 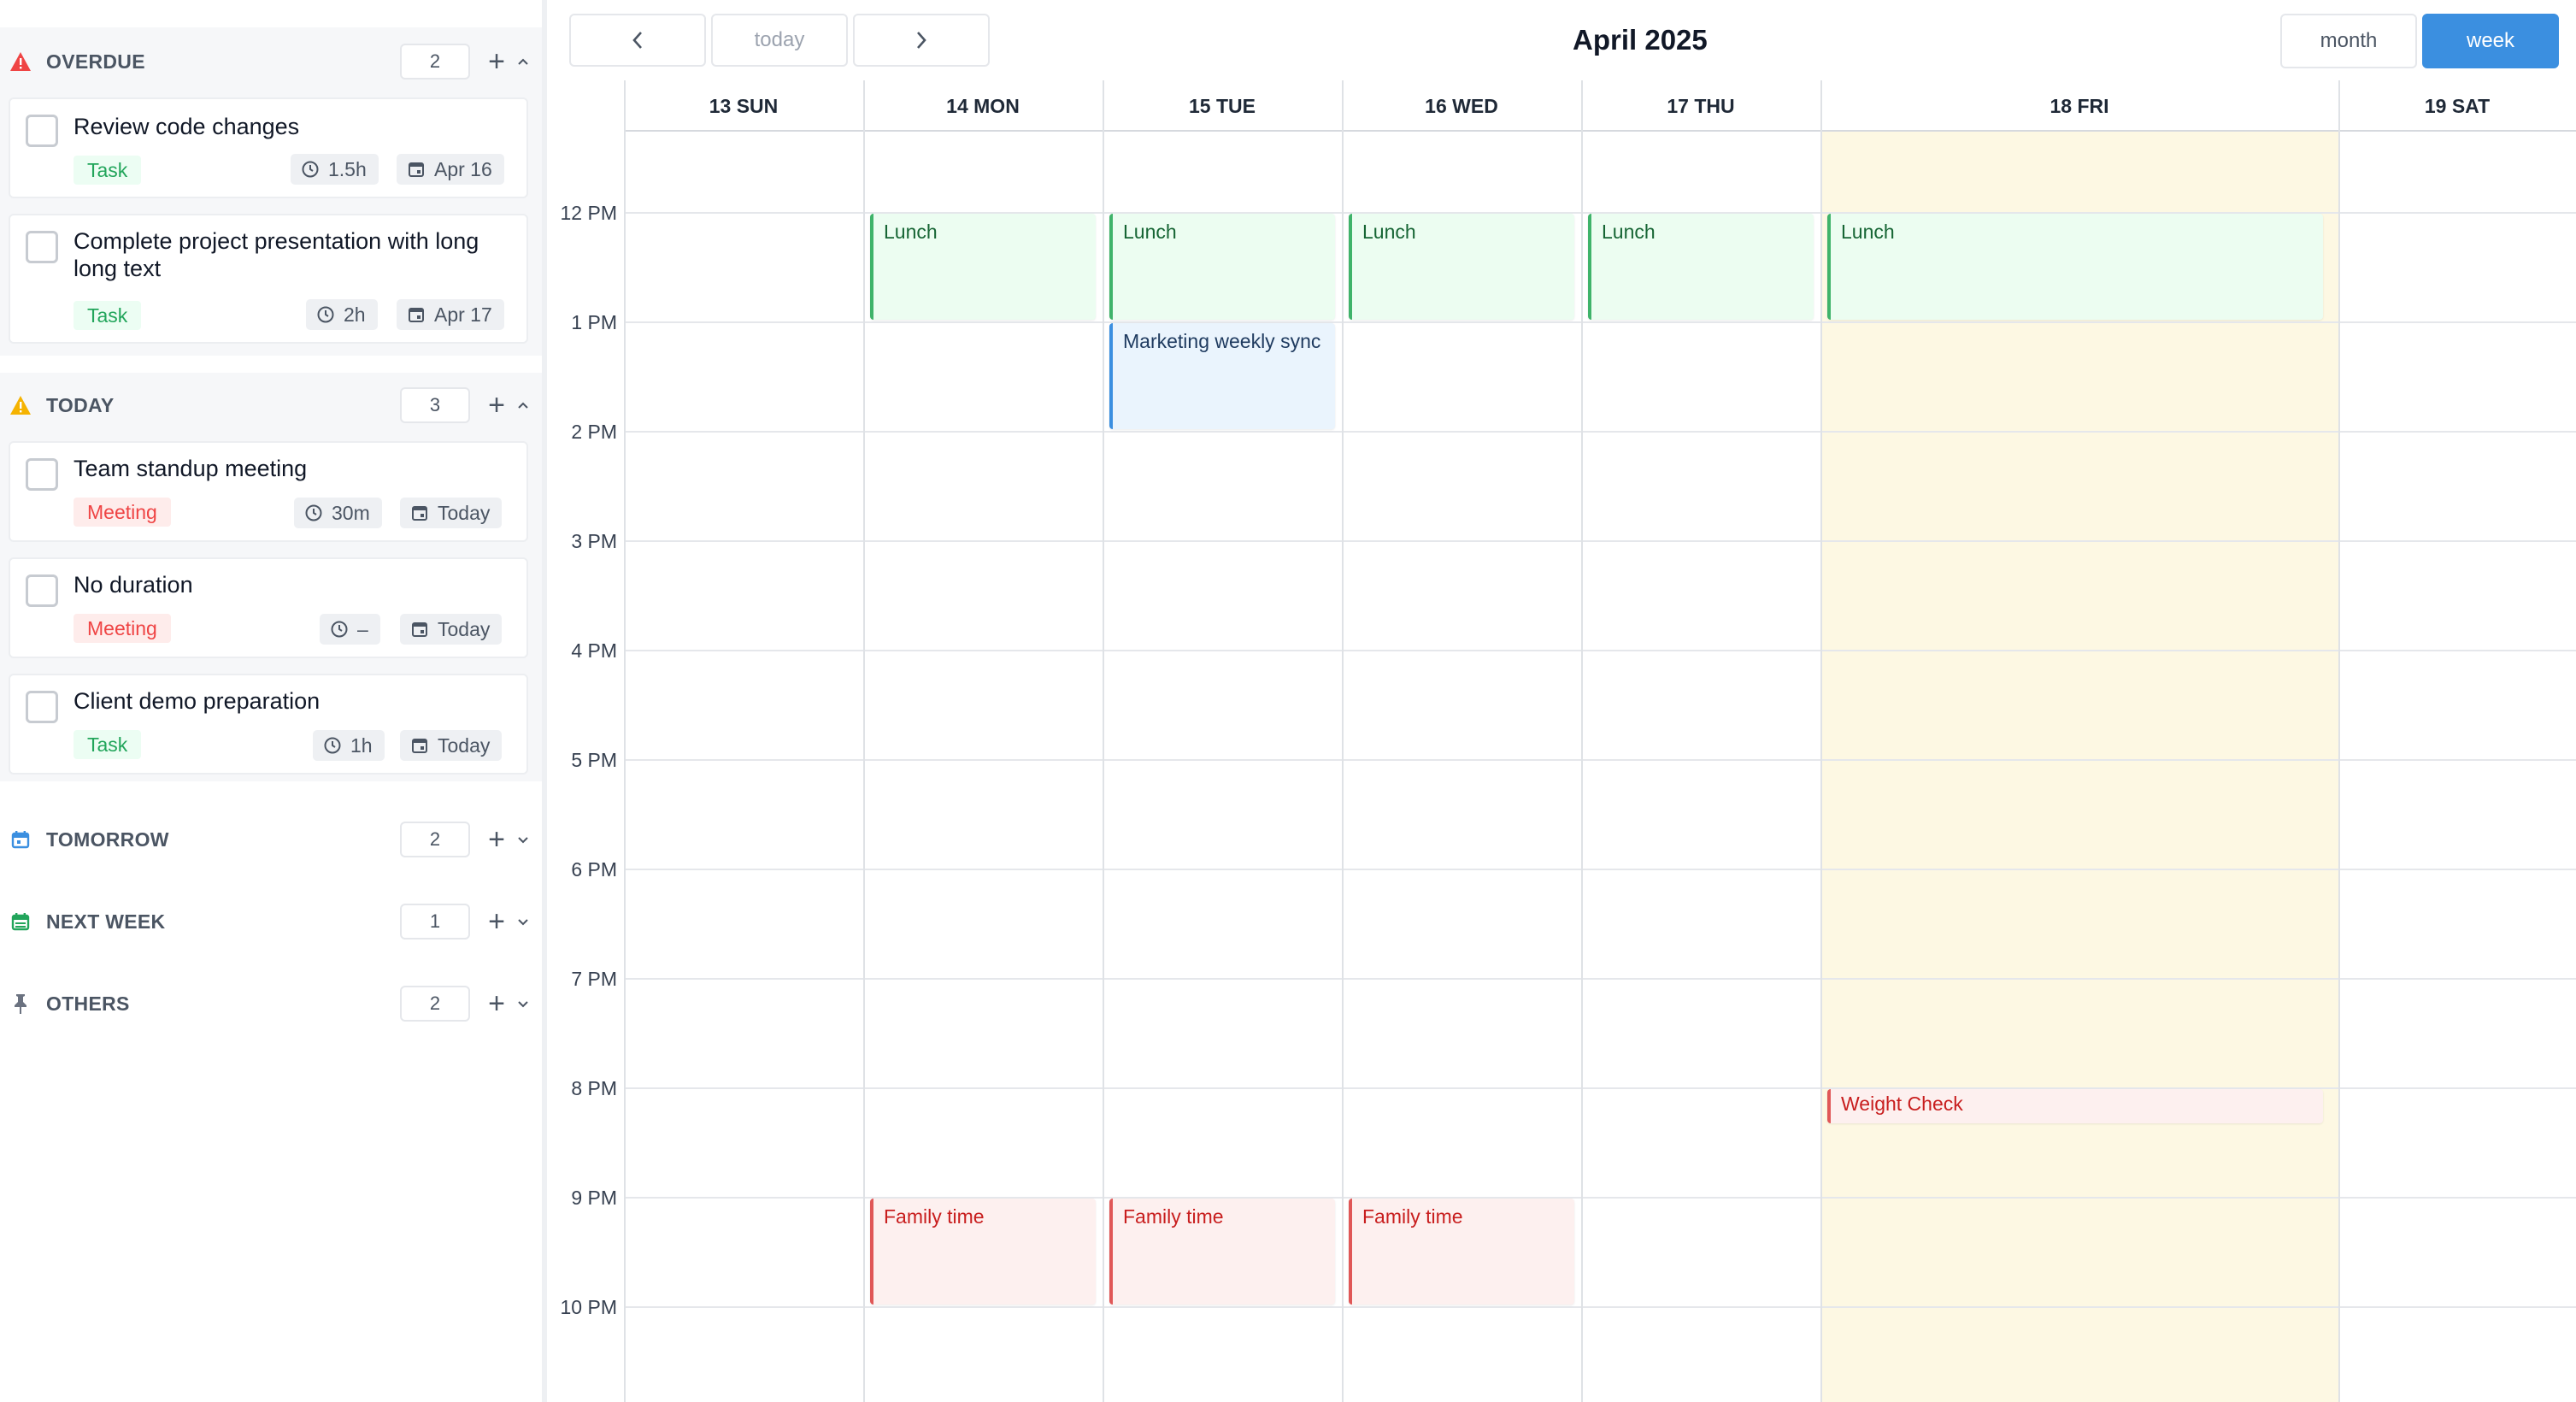 What do you see at coordinates (594, 650) in the screenshot?
I see `hour-label: 4 PM` at bounding box center [594, 650].